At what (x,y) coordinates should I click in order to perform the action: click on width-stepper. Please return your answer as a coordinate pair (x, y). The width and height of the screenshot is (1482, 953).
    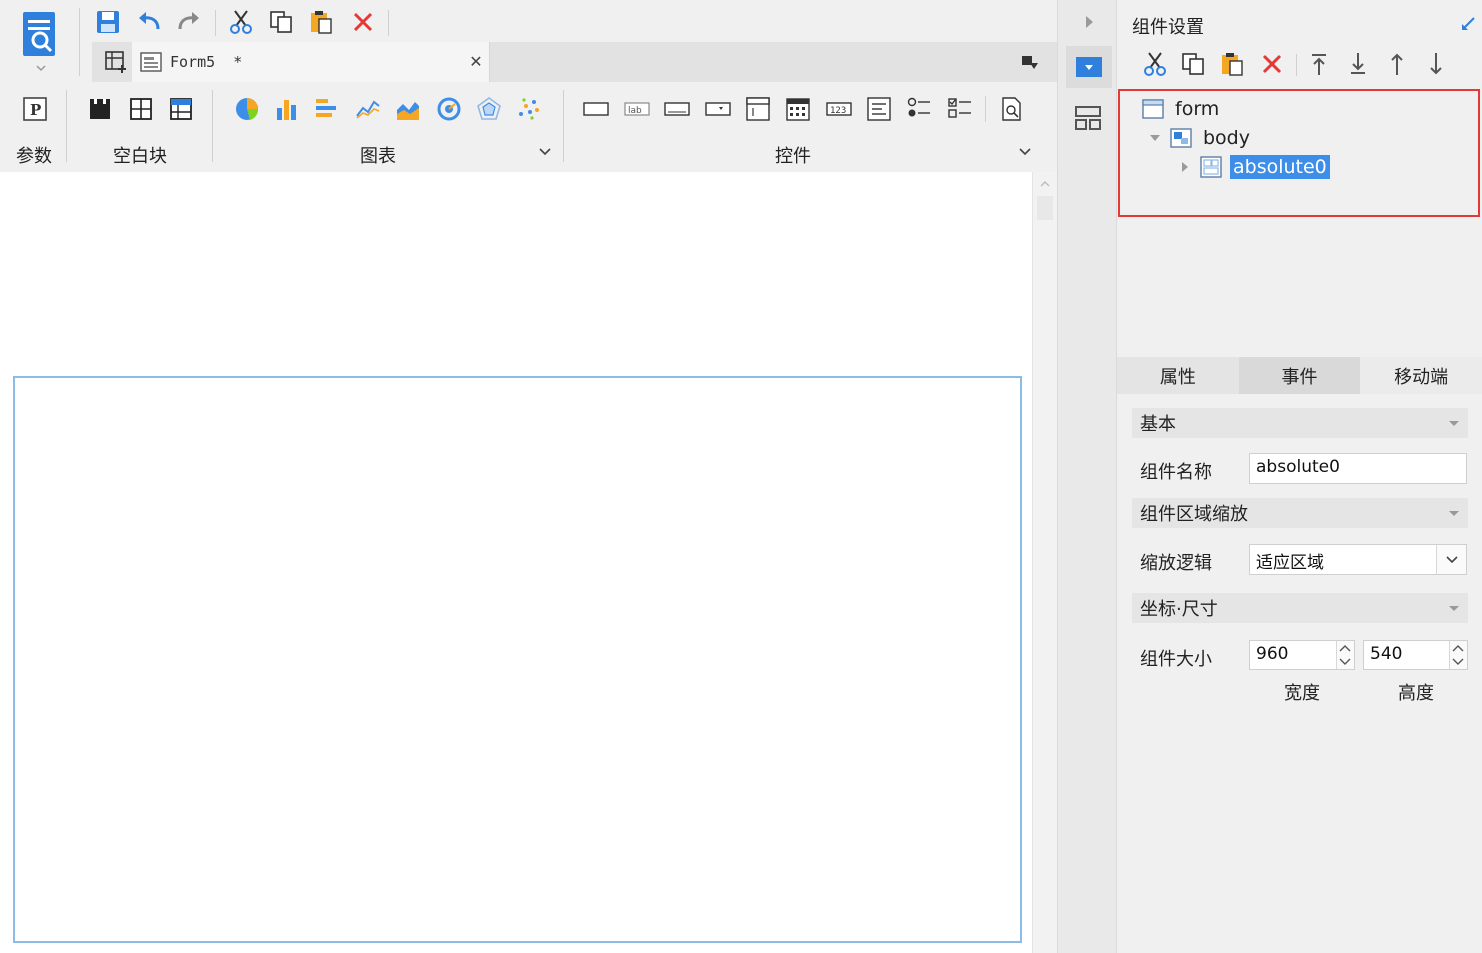
    Looking at the image, I should click on (1345, 655).